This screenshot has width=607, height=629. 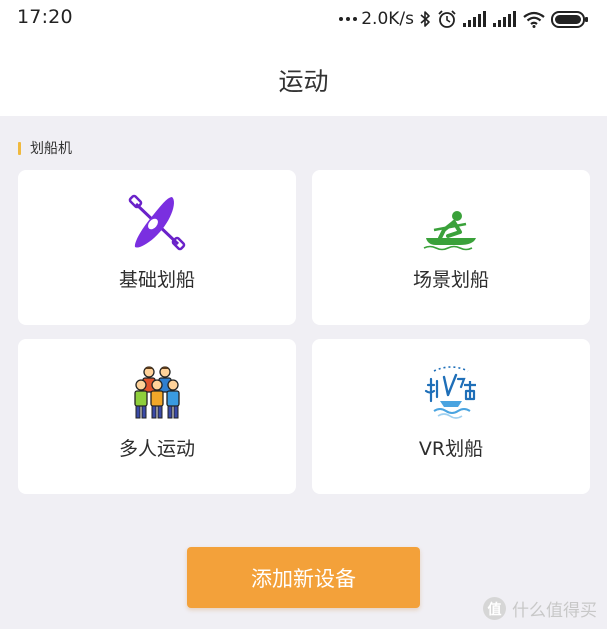 What do you see at coordinates (570, 19) in the screenshot?
I see `battery-icon` at bounding box center [570, 19].